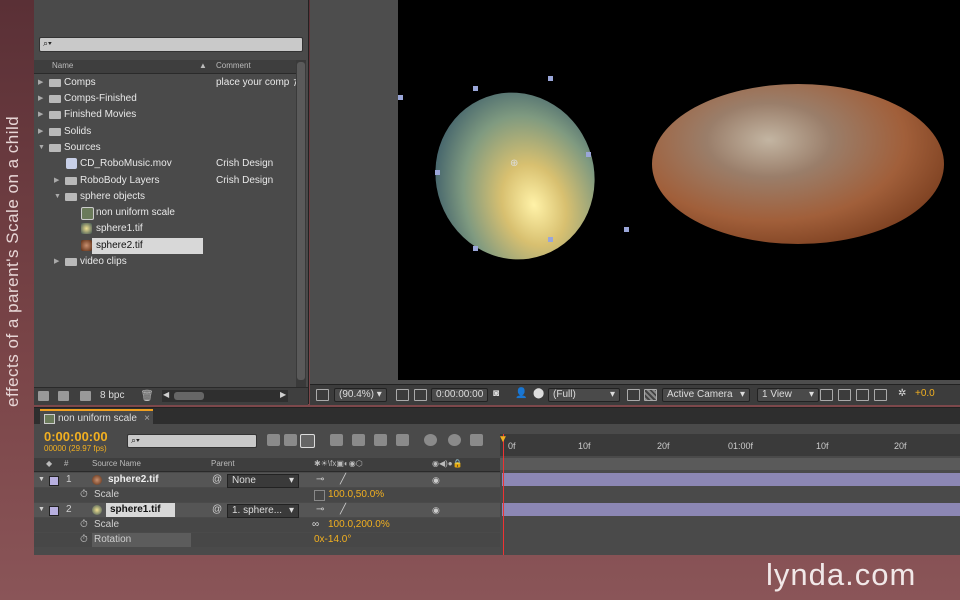 The image size is (960, 600). What do you see at coordinates (315, 525) in the screenshot?
I see `constrain-proportions-linked-icon: ∞` at bounding box center [315, 525].